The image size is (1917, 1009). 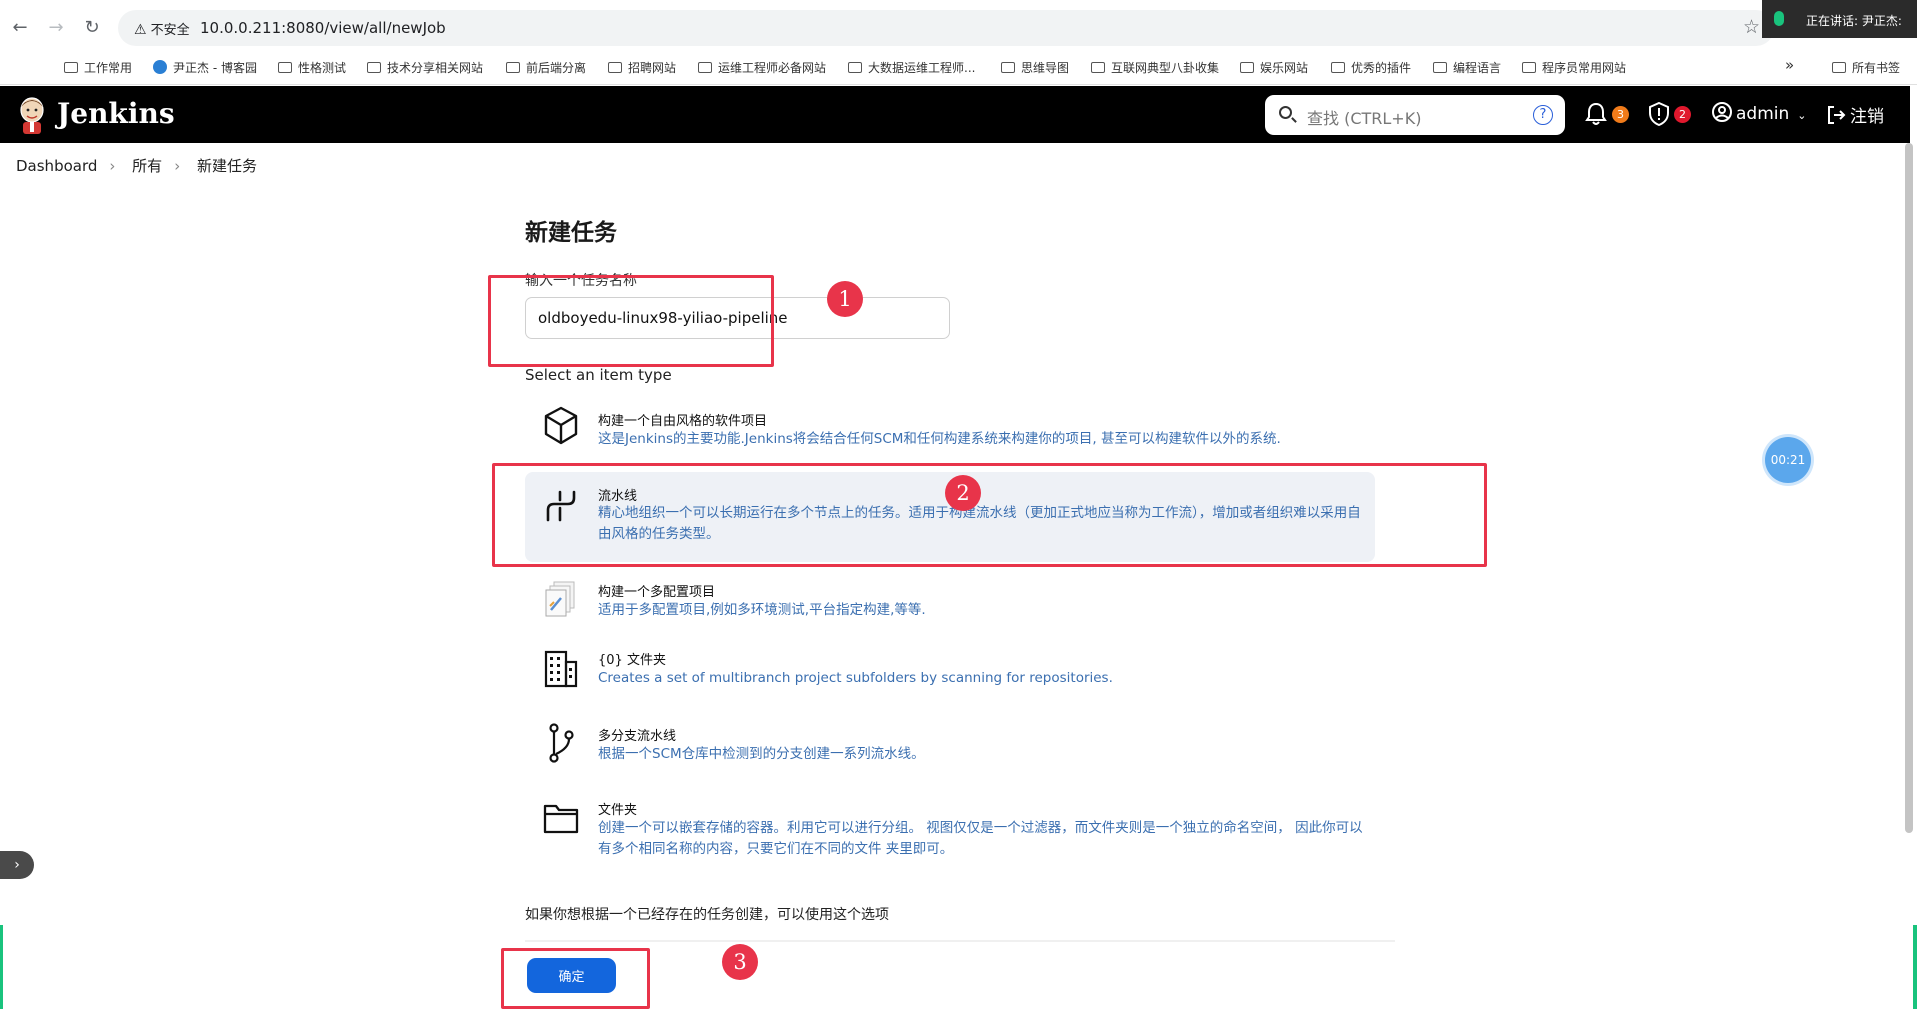 What do you see at coordinates (227, 166) in the screenshot?
I see `breadcrumb-new-job: 新建任务` at bounding box center [227, 166].